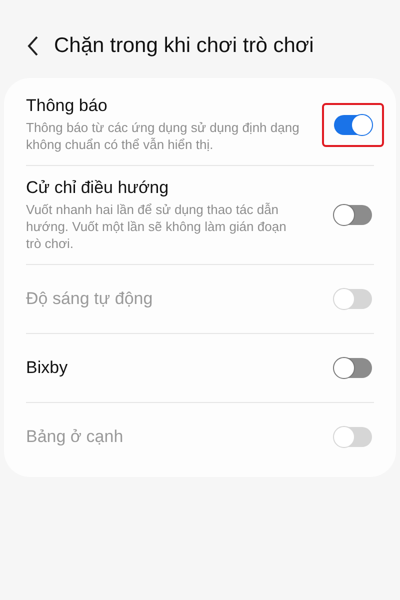  I want to click on setting-label: Thông báo, so click(67, 106).